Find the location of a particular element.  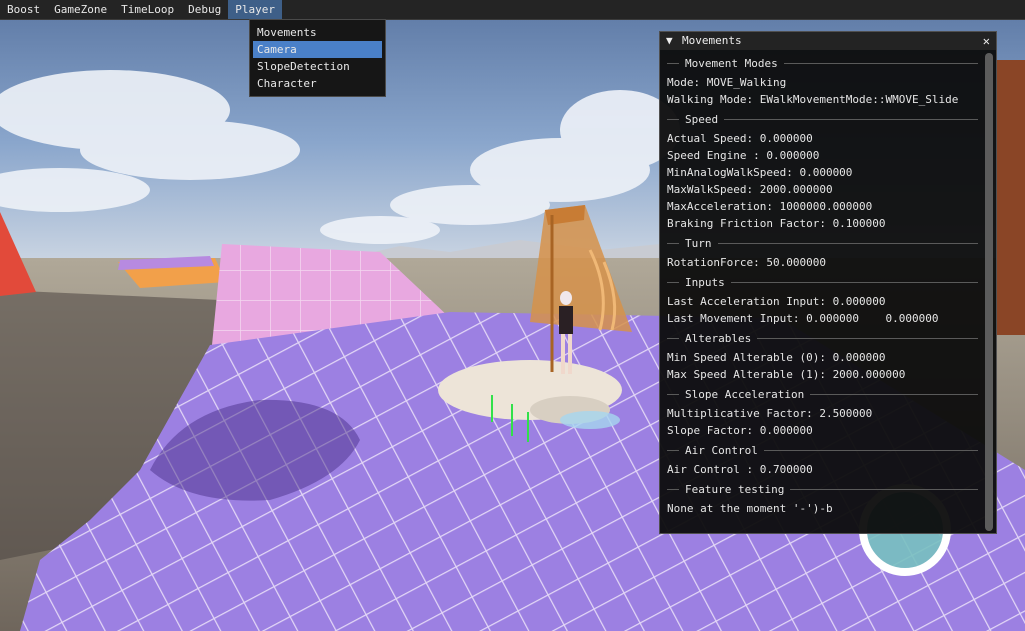

menu-item-character: Character is located at coordinates (317, 83).